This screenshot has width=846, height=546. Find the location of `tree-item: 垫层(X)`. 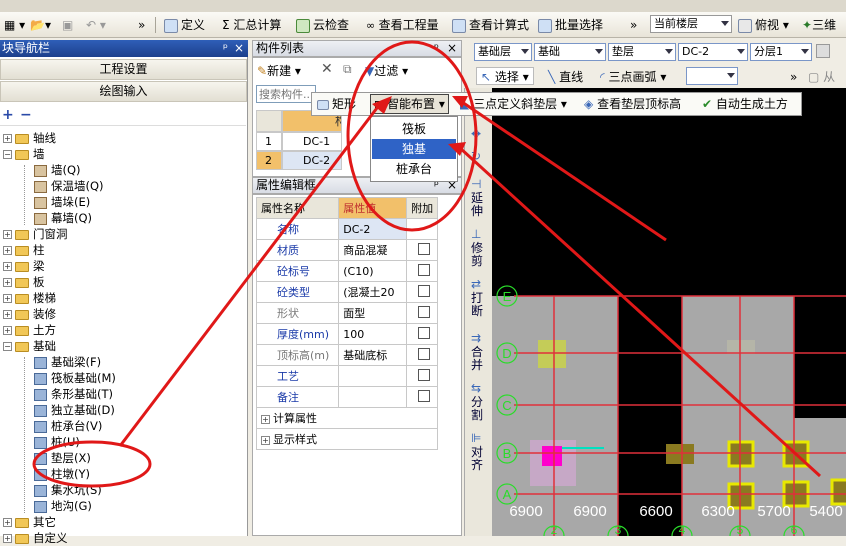

tree-item: 垫层(X) is located at coordinates (62, 458).